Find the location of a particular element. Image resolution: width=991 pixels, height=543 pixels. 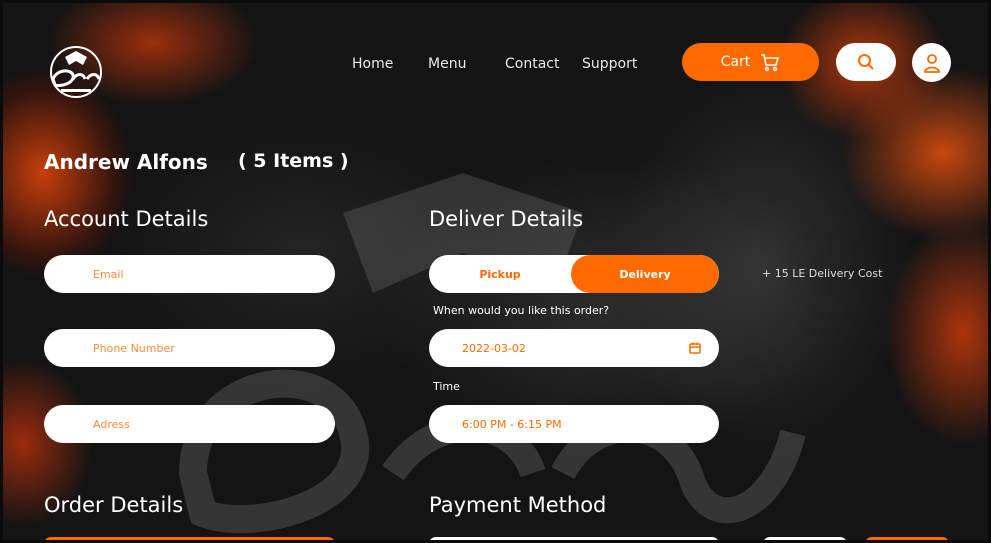

order-details-bar is located at coordinates (189, 538).